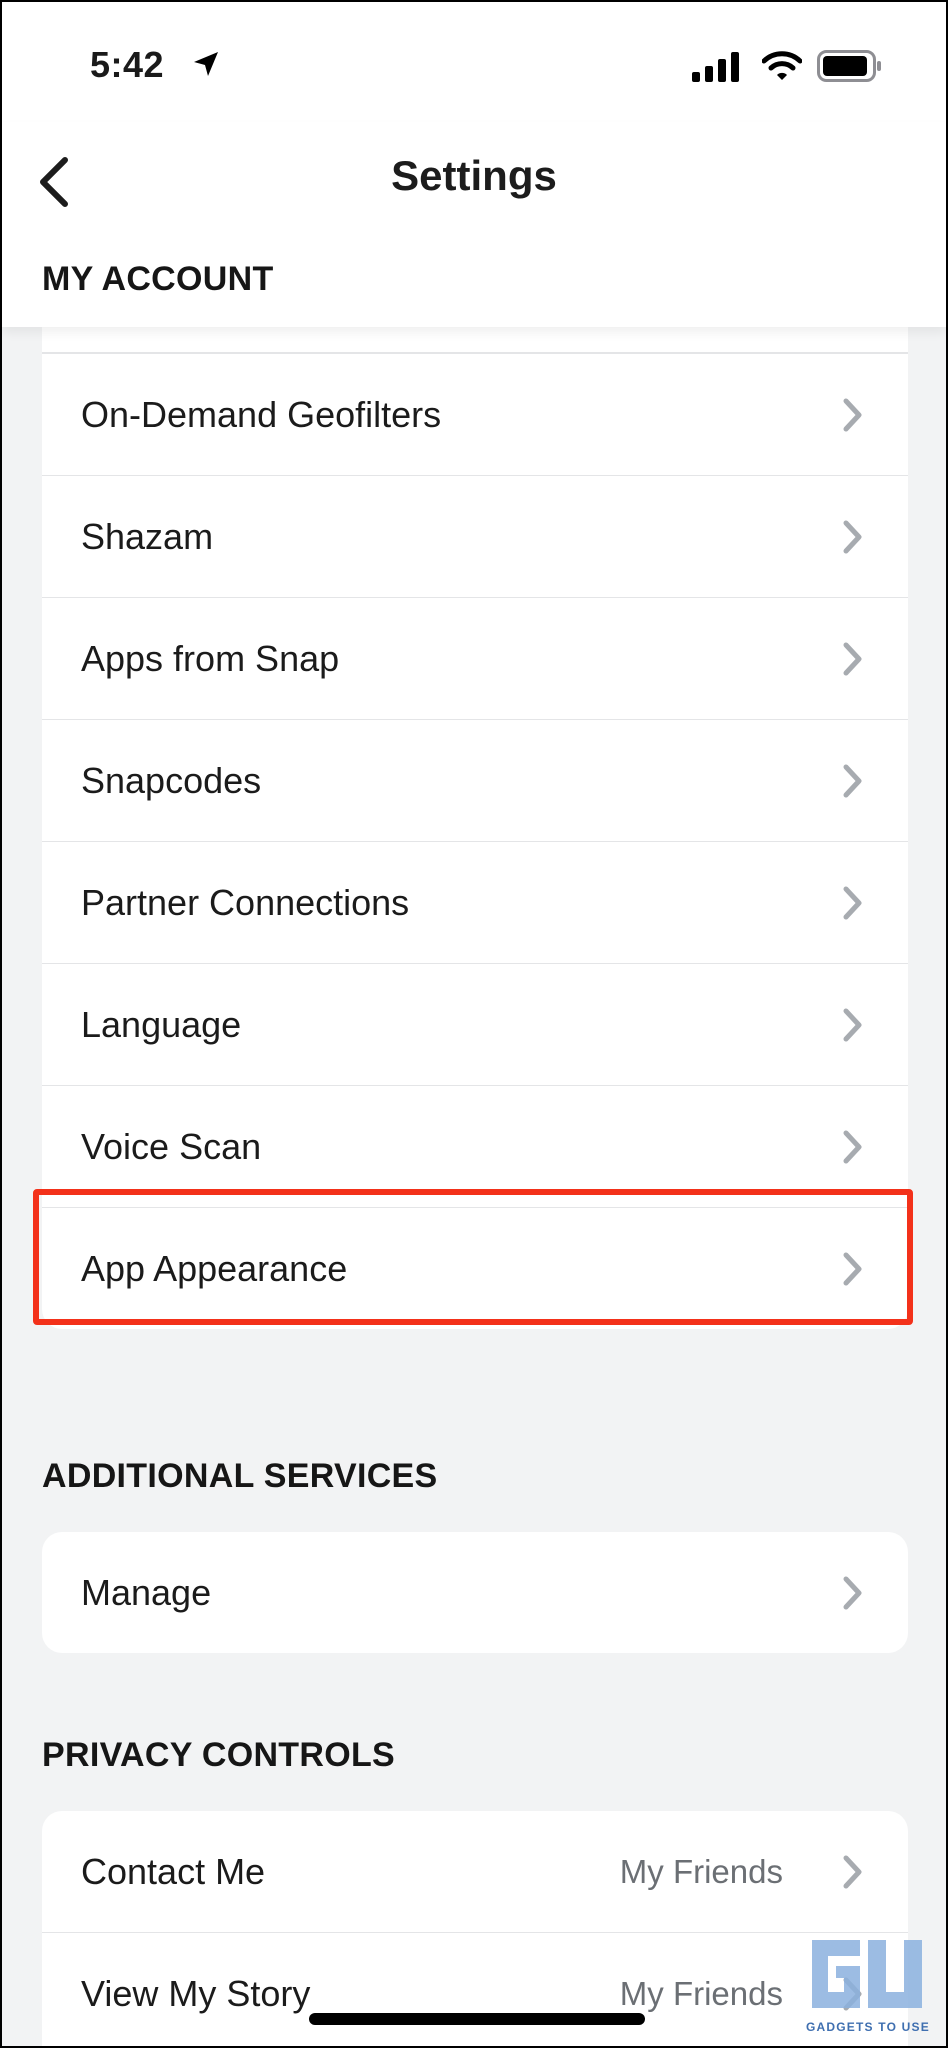 This screenshot has width=948, height=2048. Describe the element at coordinates (245, 902) in the screenshot. I see `list-item-label: Partner Connections` at that location.